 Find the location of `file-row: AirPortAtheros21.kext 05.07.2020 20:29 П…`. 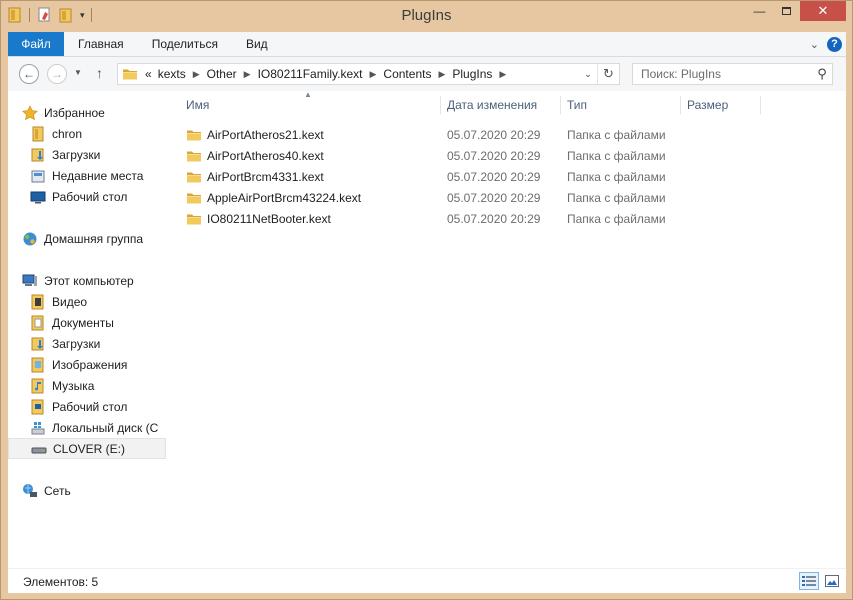

file-row: AirPortAtheros21.kext 05.07.2020 20:29 П… is located at coordinates (431, 134).